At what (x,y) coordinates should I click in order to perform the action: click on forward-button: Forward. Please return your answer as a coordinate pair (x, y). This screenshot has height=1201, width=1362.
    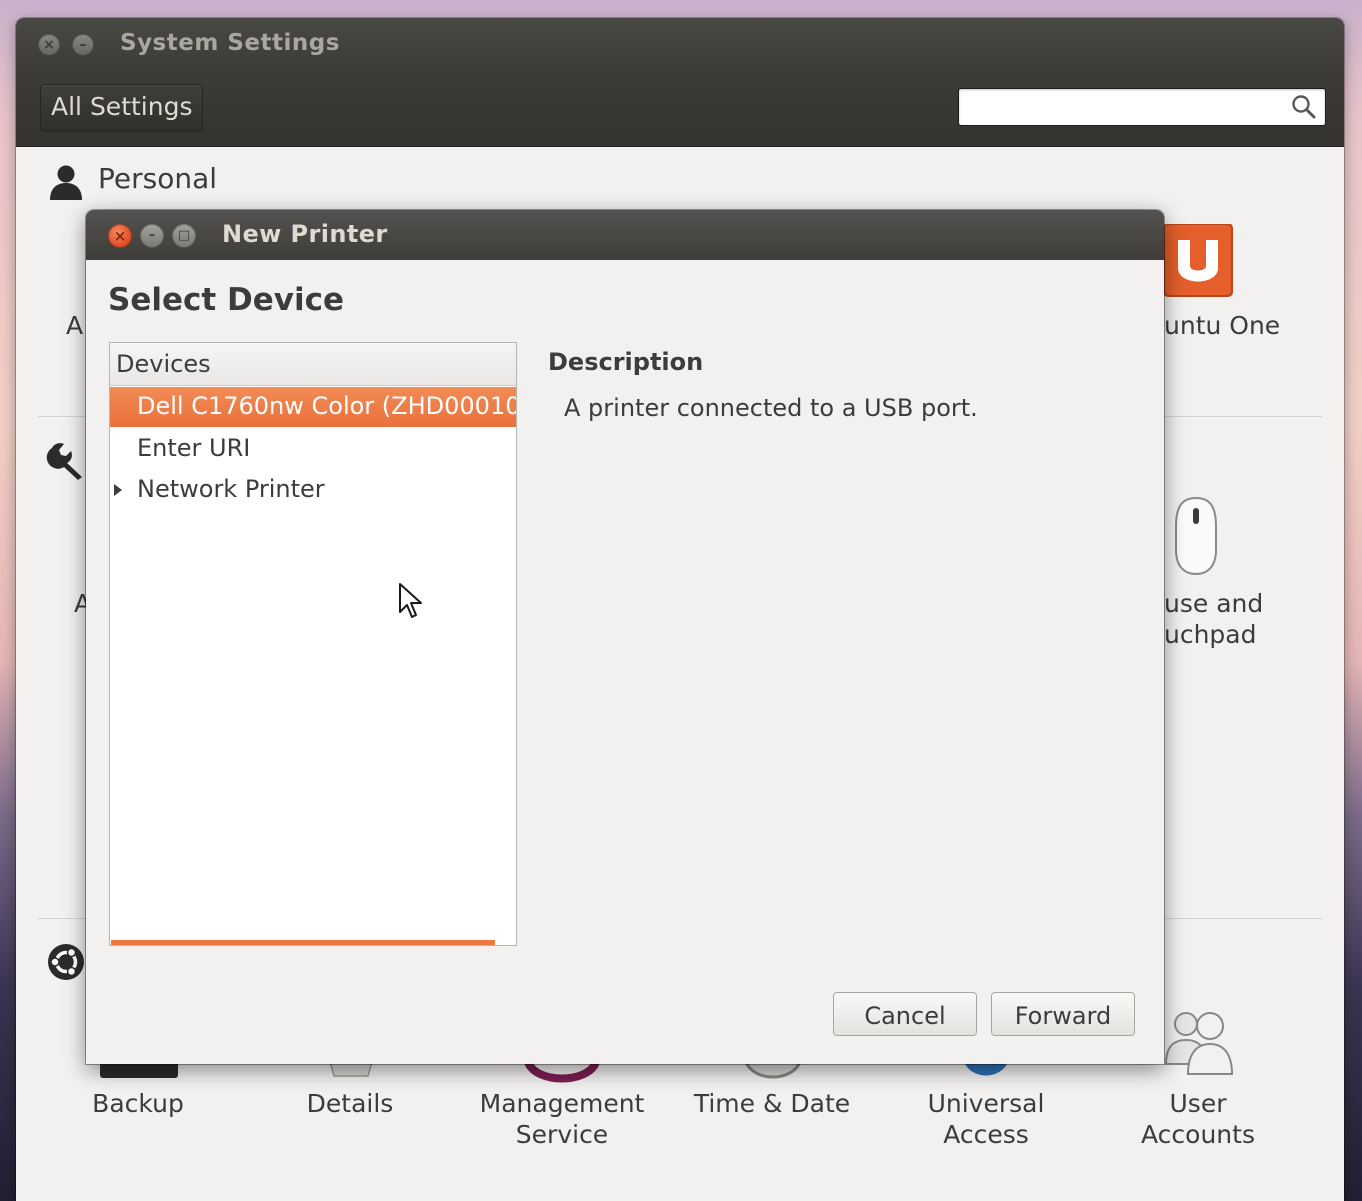
    Looking at the image, I should click on (1063, 1014).